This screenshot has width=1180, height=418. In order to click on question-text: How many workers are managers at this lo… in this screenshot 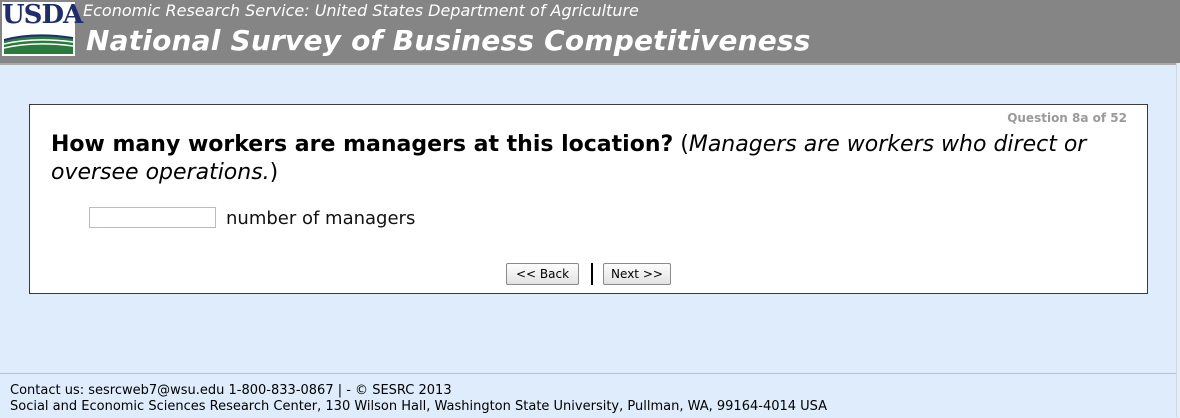, I will do `click(586, 159)`.